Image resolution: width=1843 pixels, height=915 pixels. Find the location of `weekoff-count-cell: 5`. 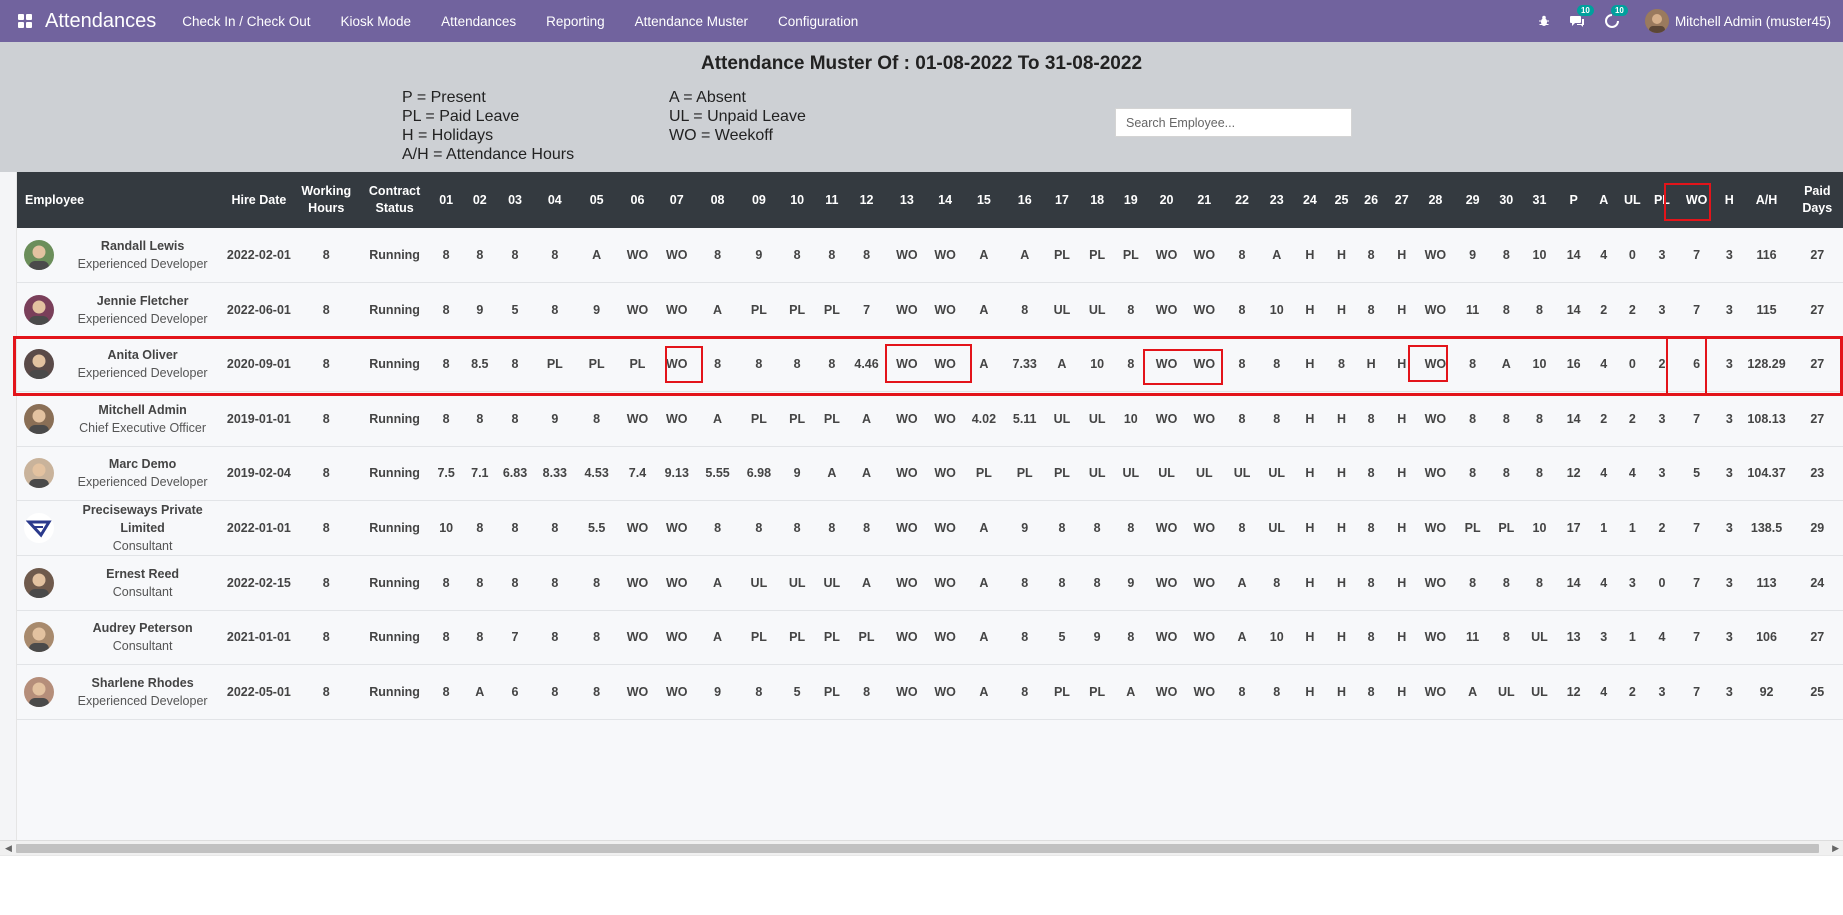

weekoff-count-cell: 5 is located at coordinates (1697, 473).